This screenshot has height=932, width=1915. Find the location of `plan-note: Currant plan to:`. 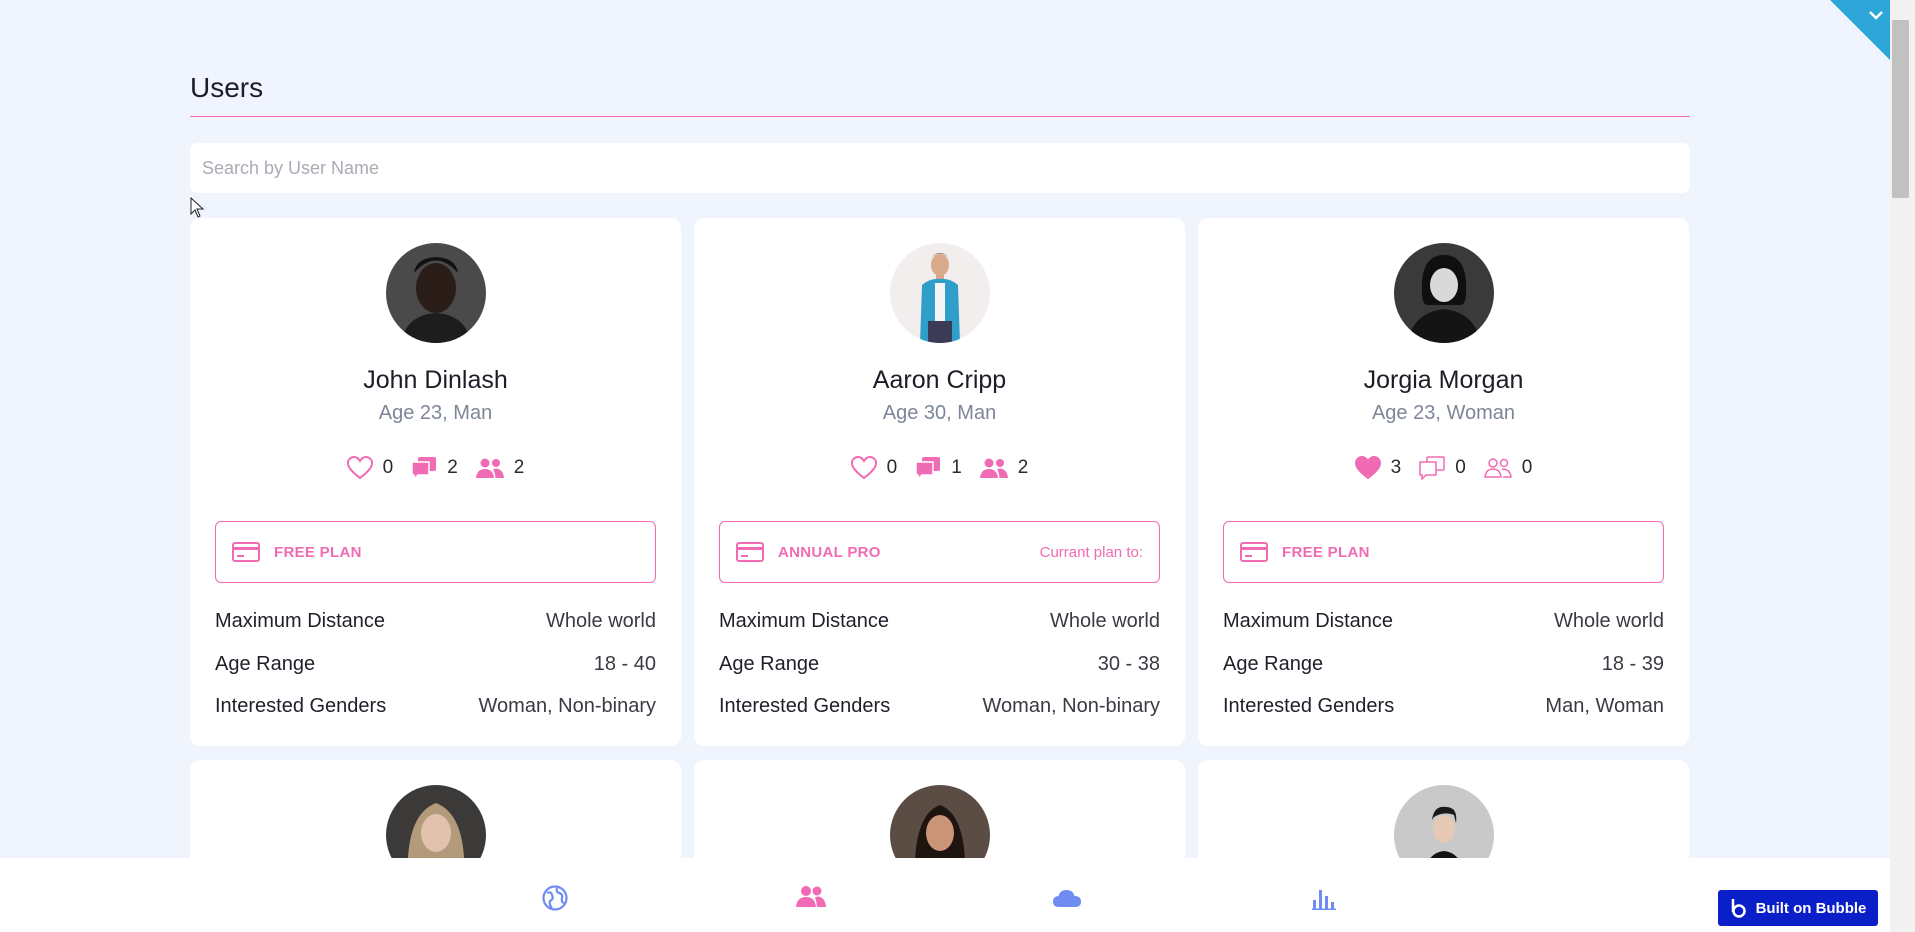

plan-note: Currant plan to: is located at coordinates (1091, 552).